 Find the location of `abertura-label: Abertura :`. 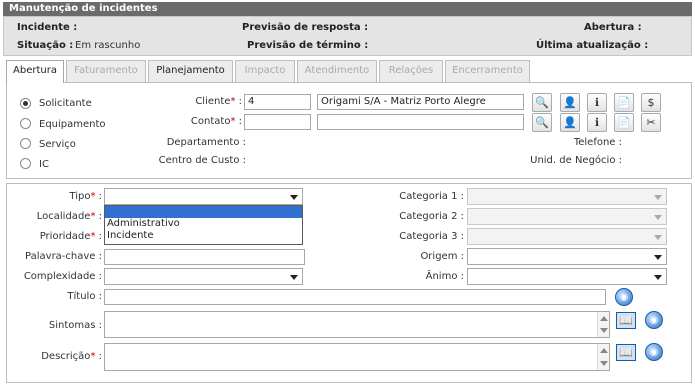

abertura-label: Abertura : is located at coordinates (613, 27).